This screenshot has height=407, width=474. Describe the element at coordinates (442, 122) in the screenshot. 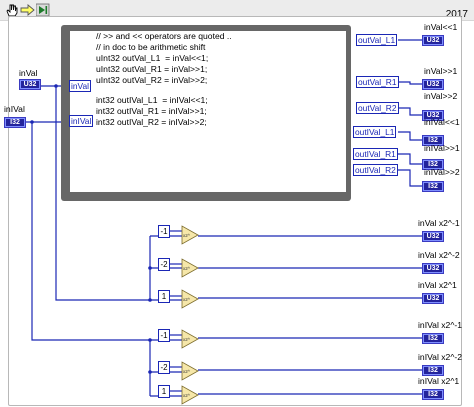

I see `indicator-label: inIVal<<1` at that location.